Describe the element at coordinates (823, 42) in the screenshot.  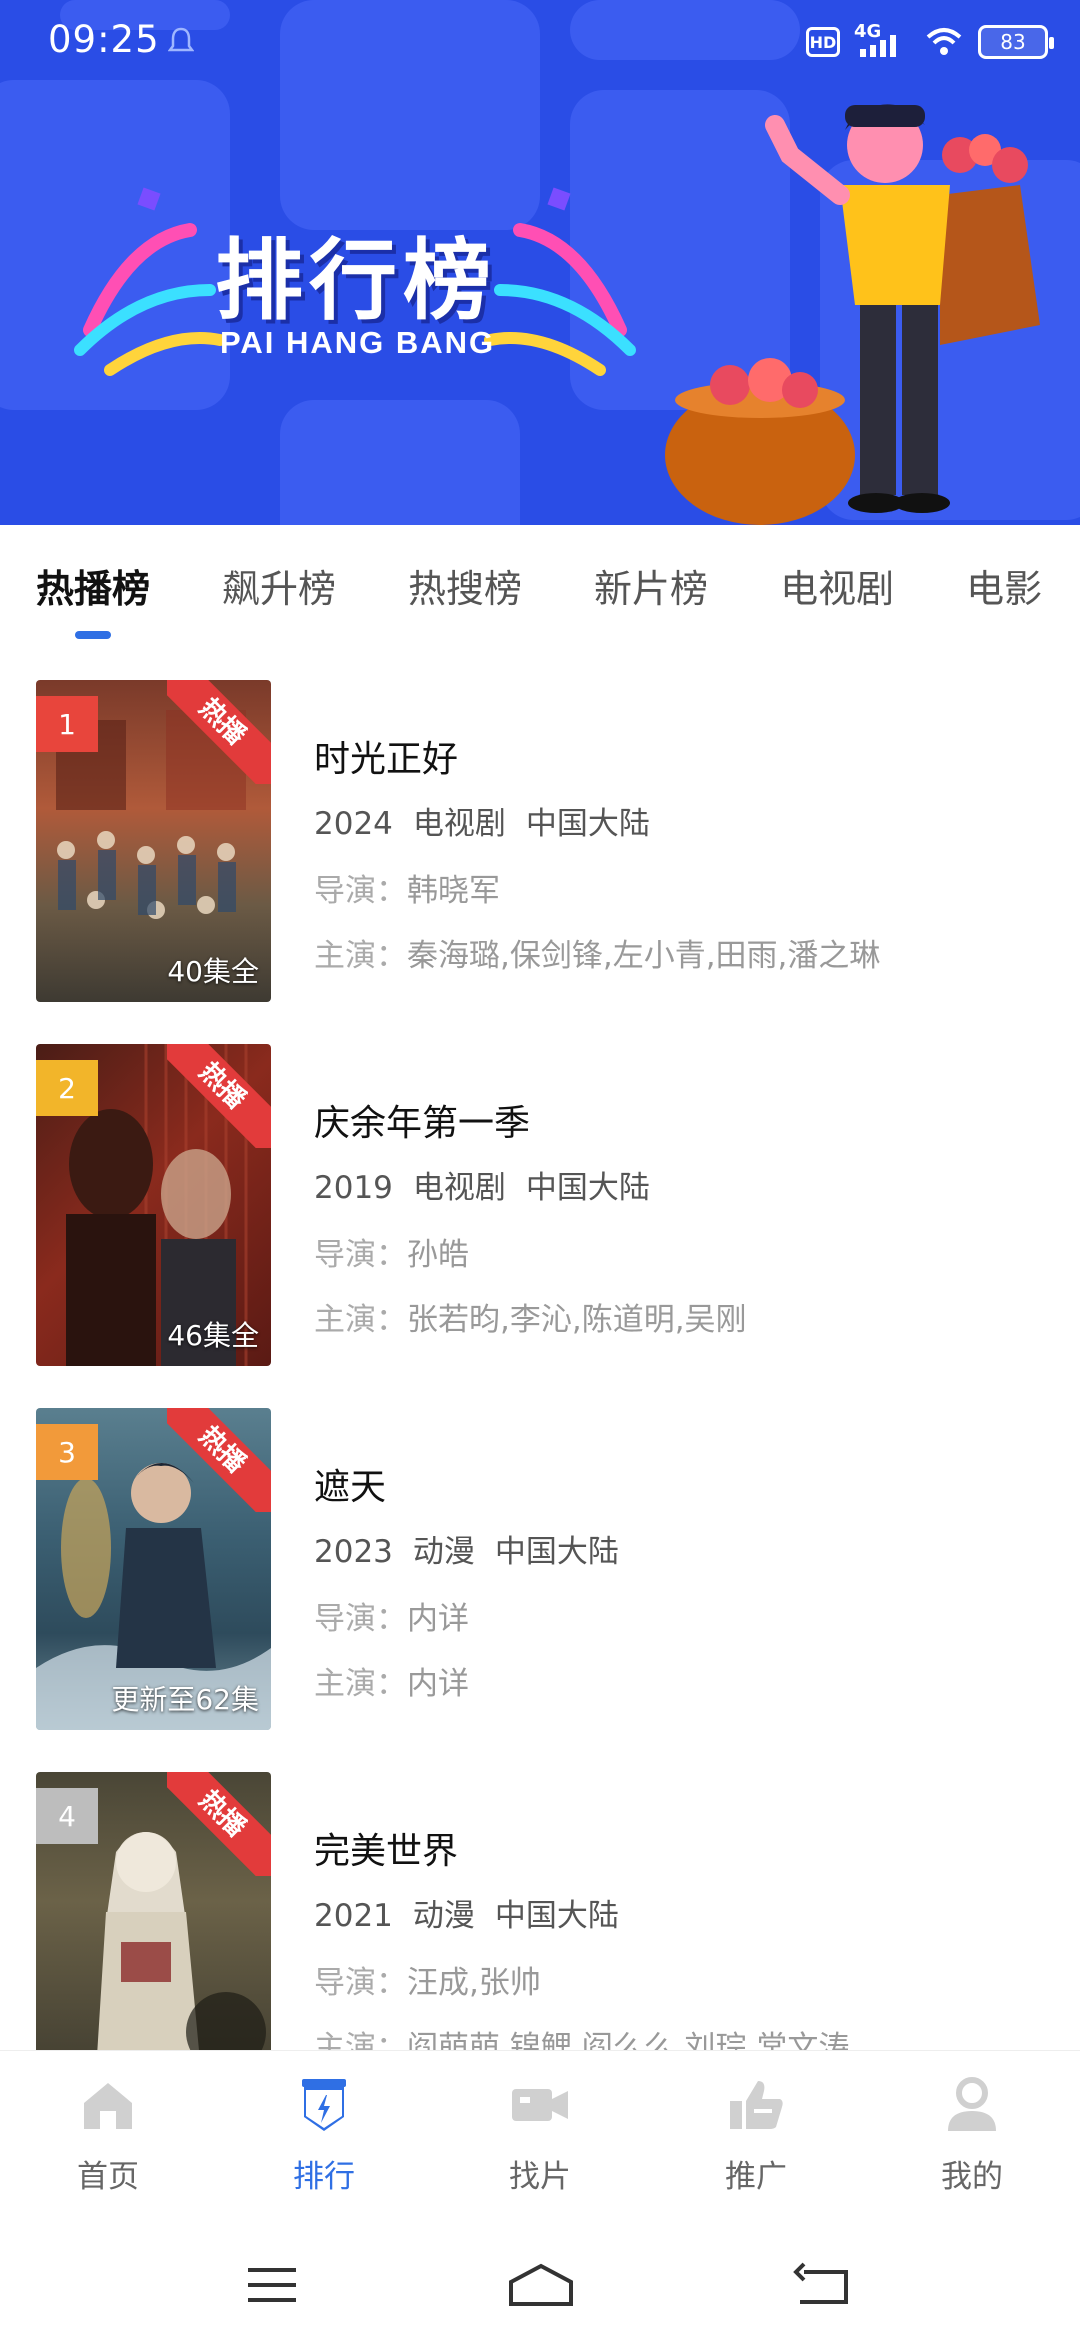
I see `hd-badge: HD` at that location.